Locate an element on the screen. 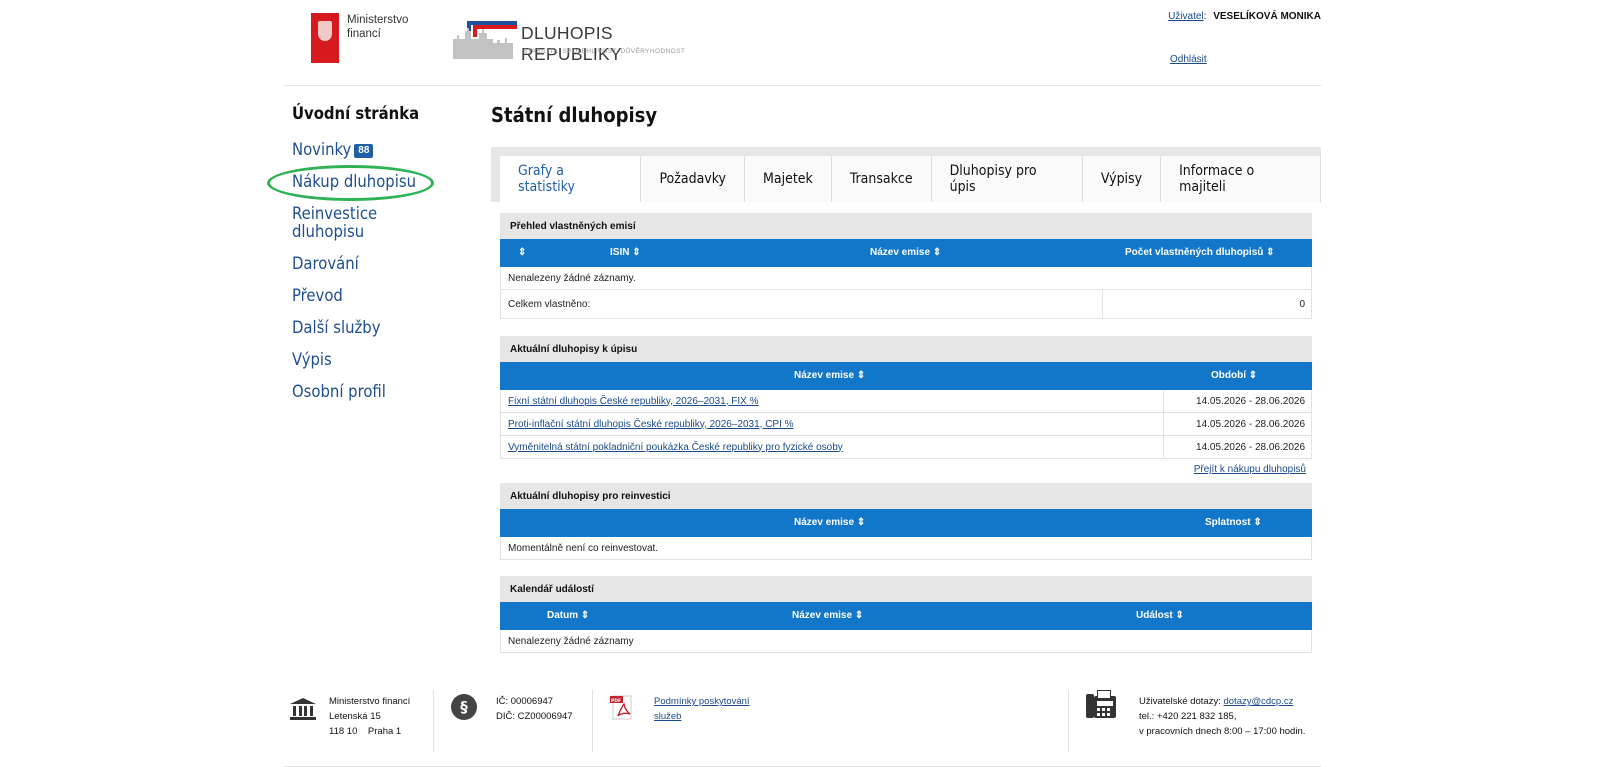 This screenshot has width=1600, height=767. svg-text: PDF is located at coordinates (616, 701).